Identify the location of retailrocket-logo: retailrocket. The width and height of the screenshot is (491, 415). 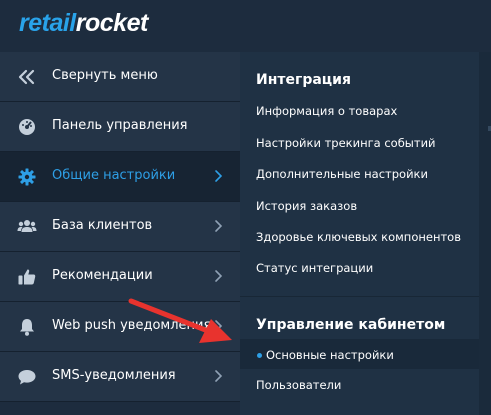
(83, 23).